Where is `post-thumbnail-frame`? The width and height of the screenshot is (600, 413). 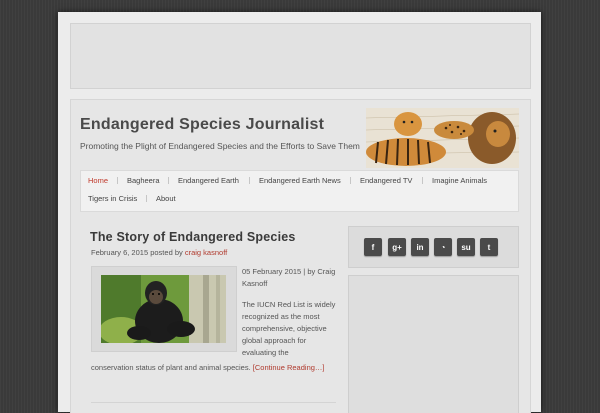
post-thumbnail-frame is located at coordinates (164, 309).